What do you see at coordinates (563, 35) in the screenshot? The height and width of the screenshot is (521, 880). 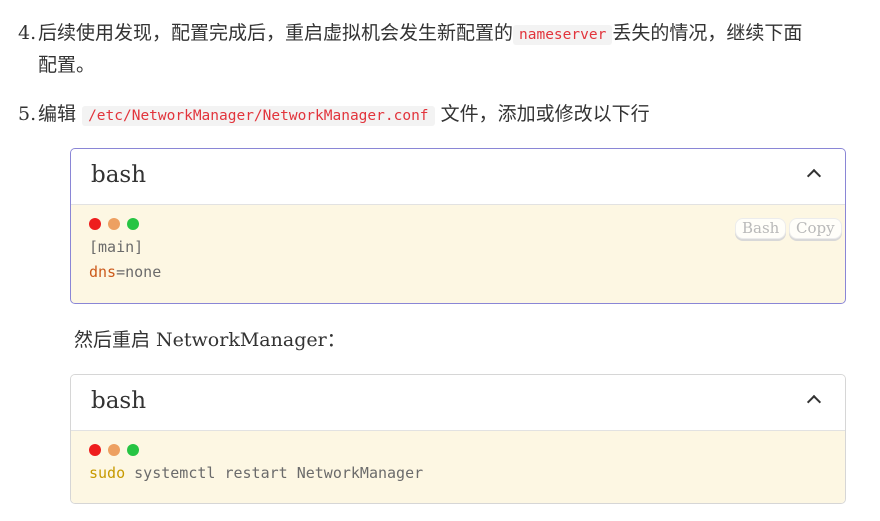 I see `inline-code-nameserver: nameserver` at bounding box center [563, 35].